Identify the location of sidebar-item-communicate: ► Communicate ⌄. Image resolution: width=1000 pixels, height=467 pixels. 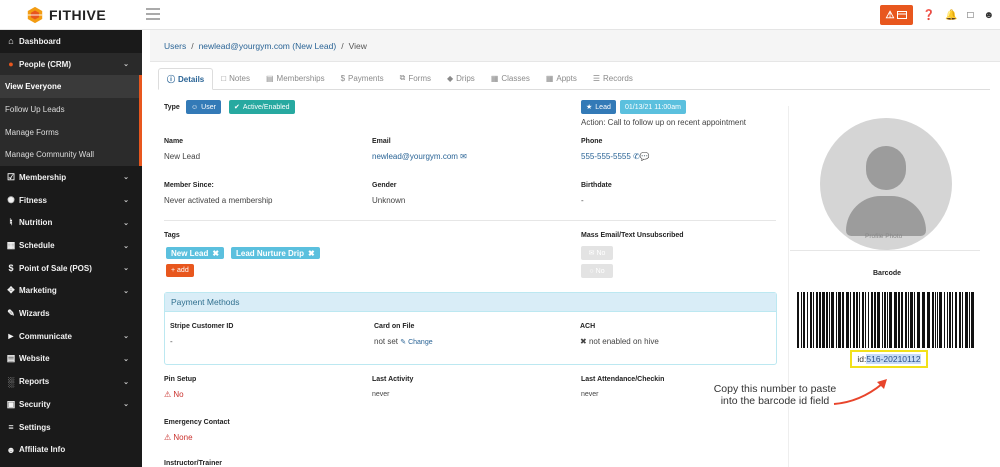
(71, 336).